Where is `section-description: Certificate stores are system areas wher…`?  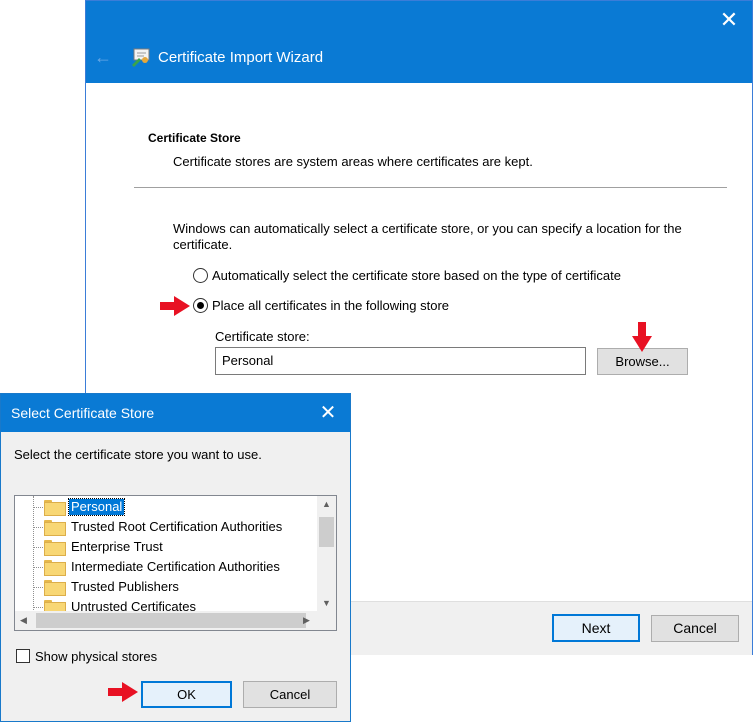
section-description: Certificate stores are system areas wher… is located at coordinates (353, 161).